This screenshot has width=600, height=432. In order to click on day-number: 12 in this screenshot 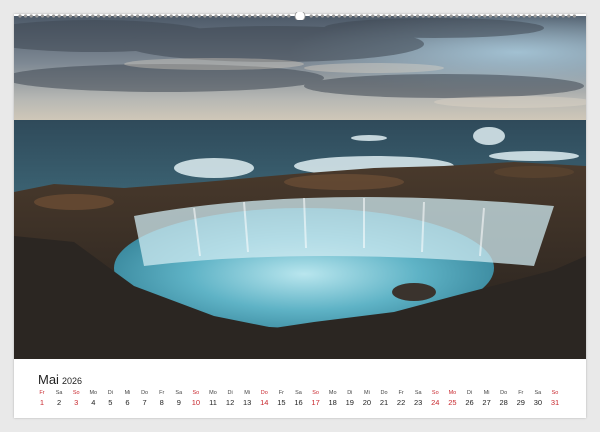, I will do `click(230, 402)`.